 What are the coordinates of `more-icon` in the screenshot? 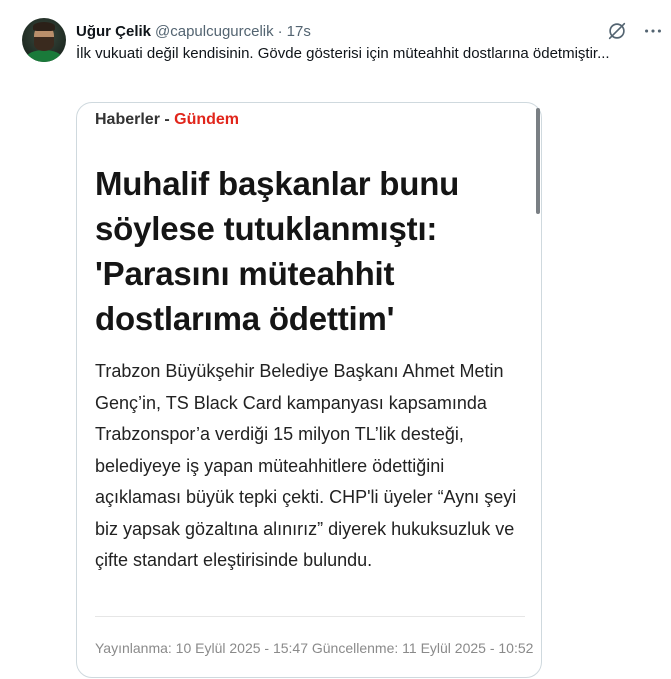 It's located at (653, 31).